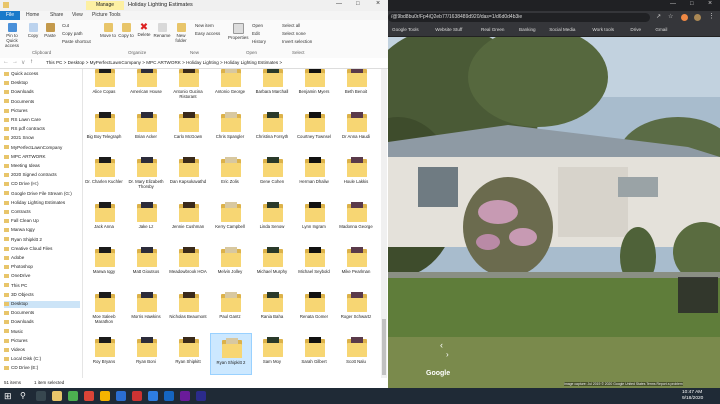 The image size is (720, 404). Describe the element at coordinates (384, 223) in the screenshot. I see `vertical-scrollbar` at that location.